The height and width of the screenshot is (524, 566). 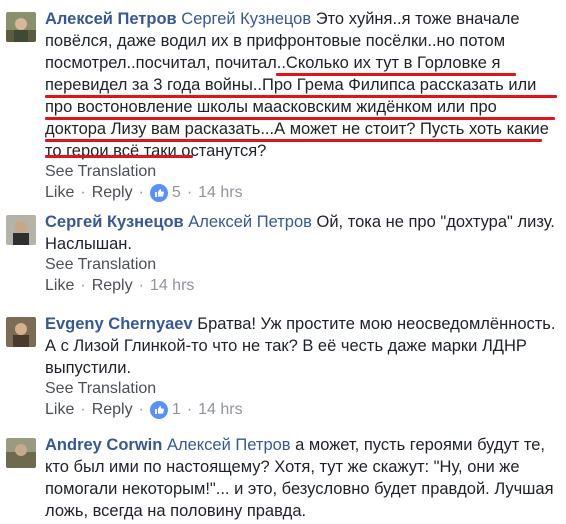 I want to click on comment-actions: Like · Reply · 14 hrs, so click(x=301, y=286).